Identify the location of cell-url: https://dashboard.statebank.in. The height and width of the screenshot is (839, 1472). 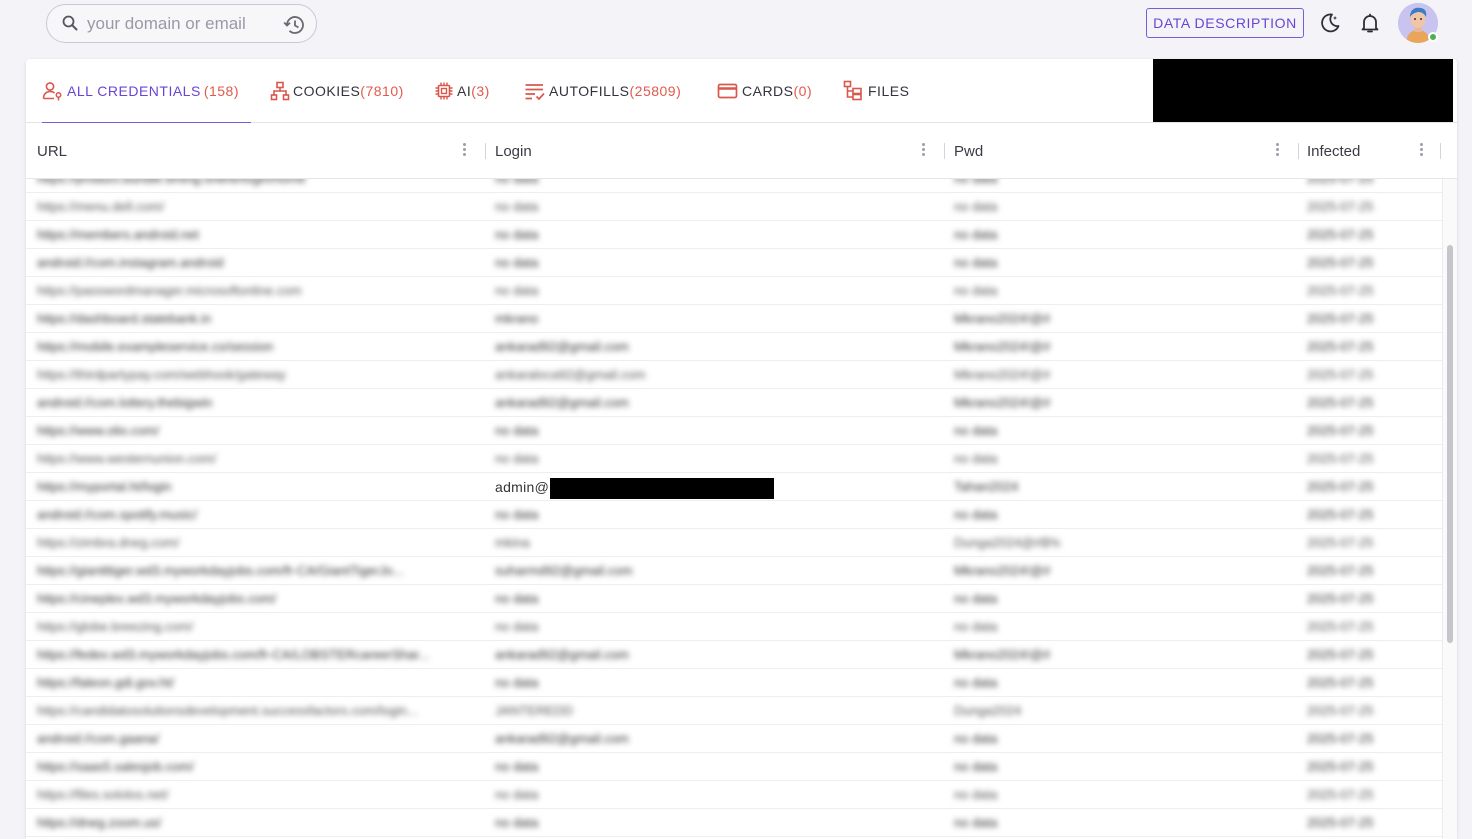
(124, 318).